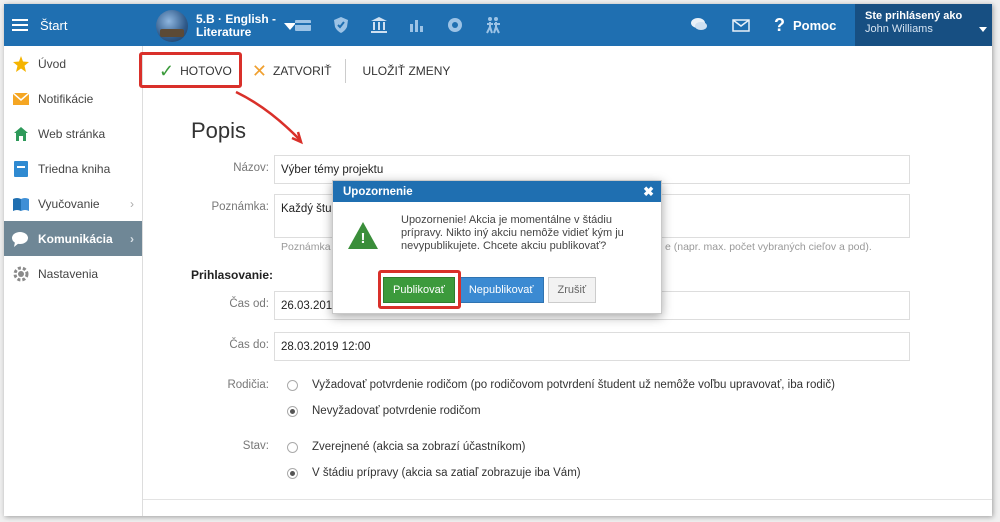 The width and height of the screenshot is (1000, 522). What do you see at coordinates (240, 207) in the screenshot?
I see `note-label: Poznámka:` at bounding box center [240, 207].